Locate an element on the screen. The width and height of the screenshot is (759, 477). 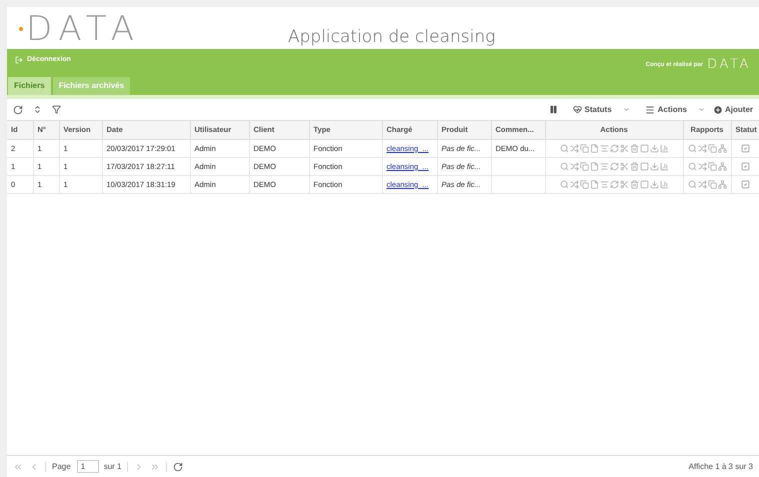
page-label: Page is located at coordinates (61, 466).